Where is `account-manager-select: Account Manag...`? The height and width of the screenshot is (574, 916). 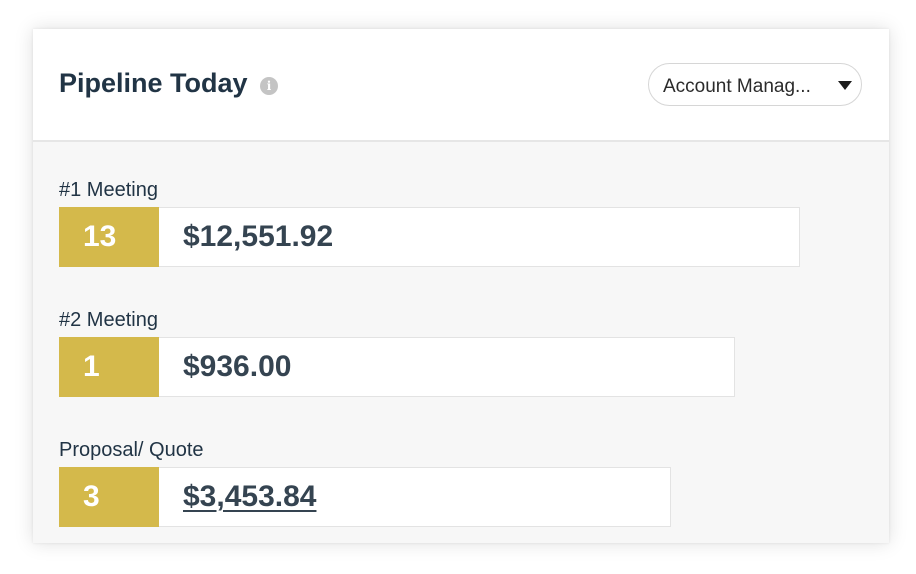 account-manager-select: Account Manag... is located at coordinates (755, 84).